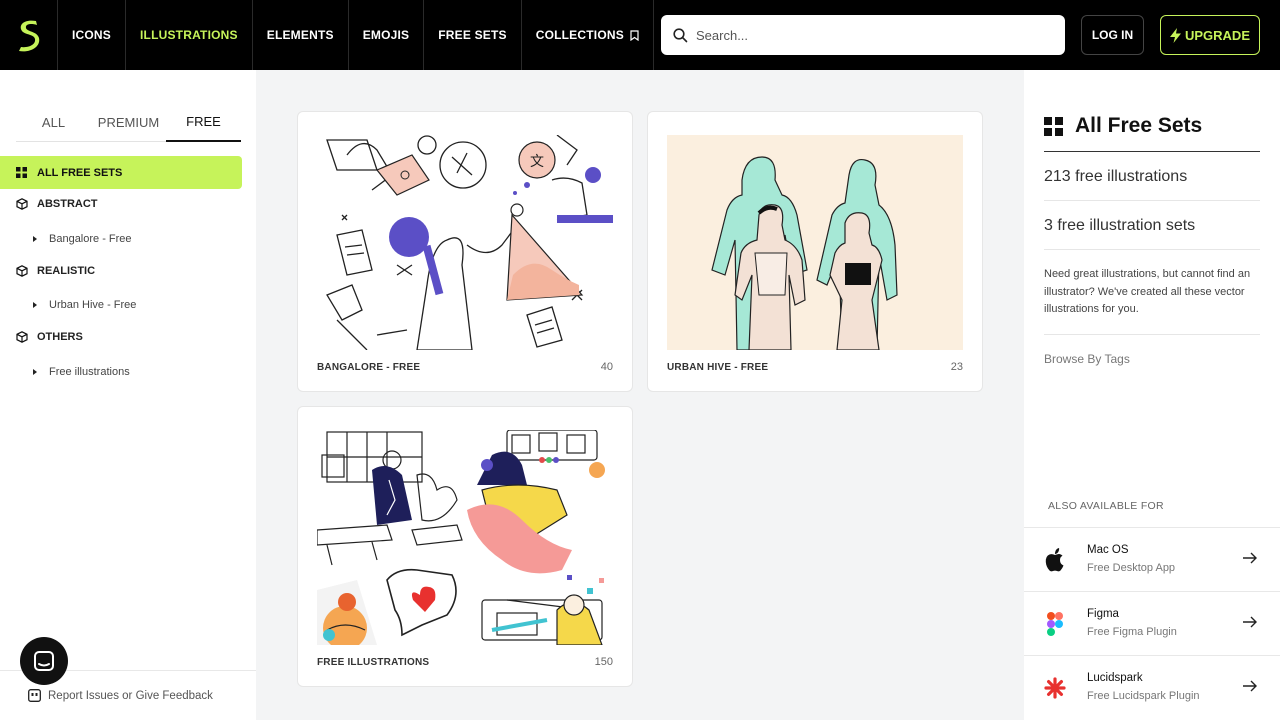 The height and width of the screenshot is (720, 1280). I want to click on search-input, so click(876, 35).